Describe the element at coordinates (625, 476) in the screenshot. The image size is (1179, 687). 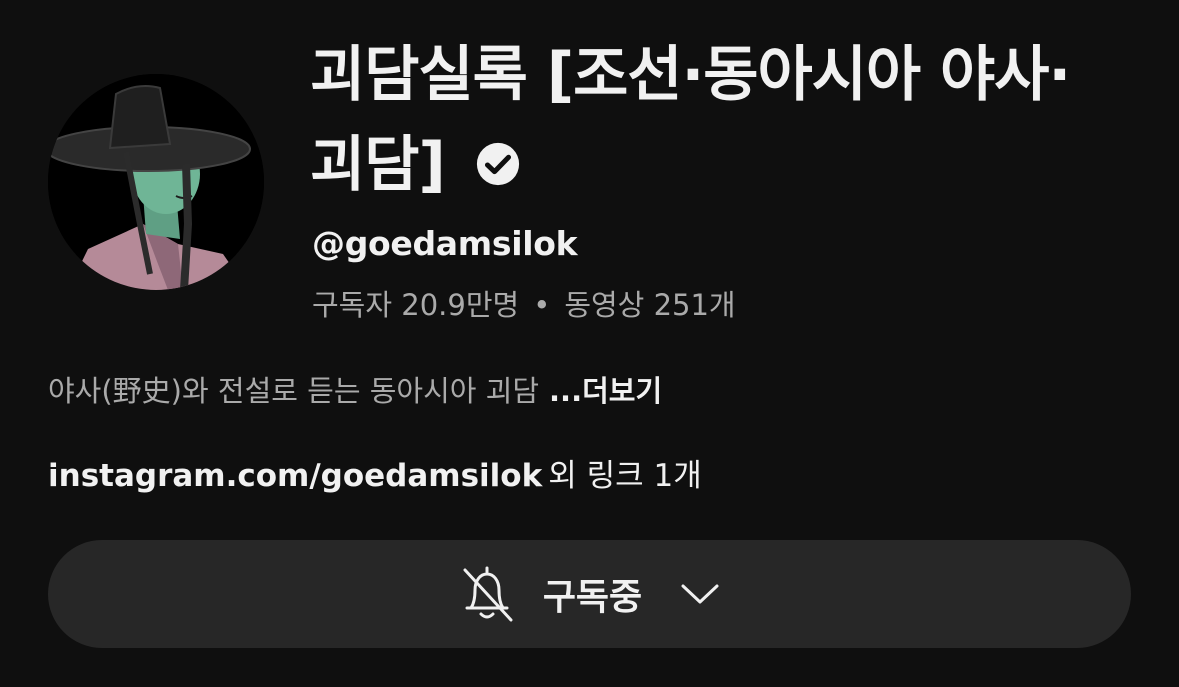
I see `extra-links-label: 외 링크 1개` at that location.